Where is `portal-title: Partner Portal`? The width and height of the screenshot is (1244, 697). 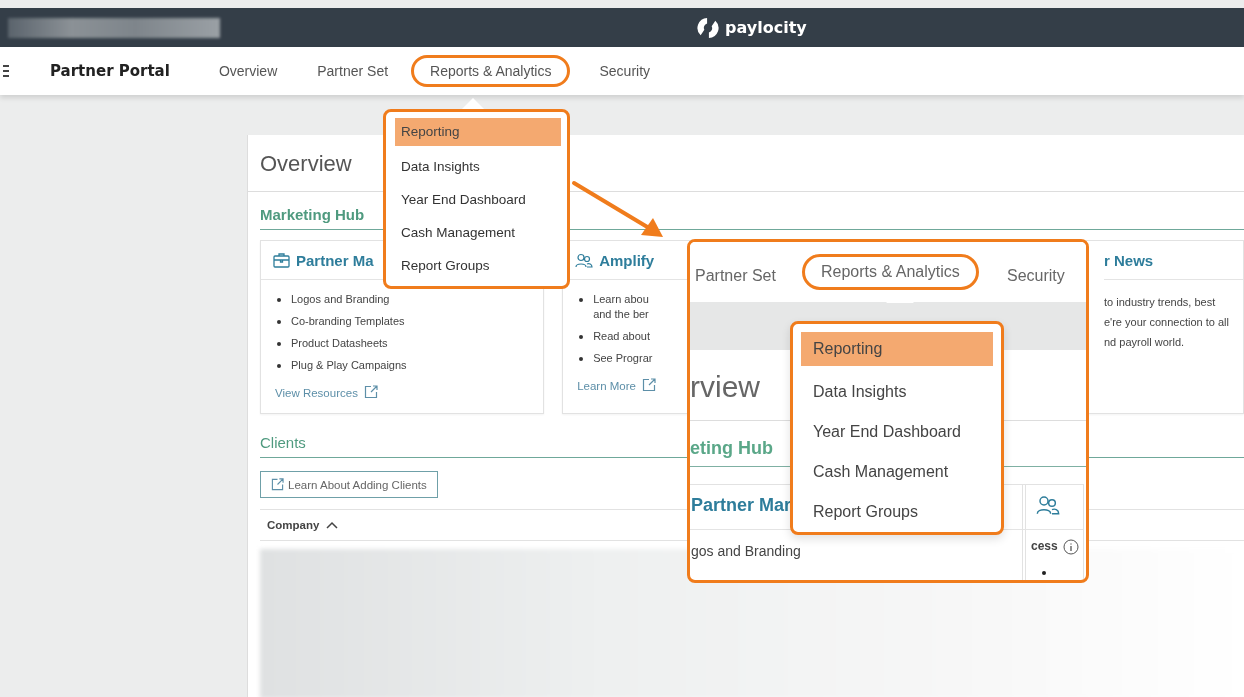
portal-title: Partner Portal is located at coordinates (110, 71).